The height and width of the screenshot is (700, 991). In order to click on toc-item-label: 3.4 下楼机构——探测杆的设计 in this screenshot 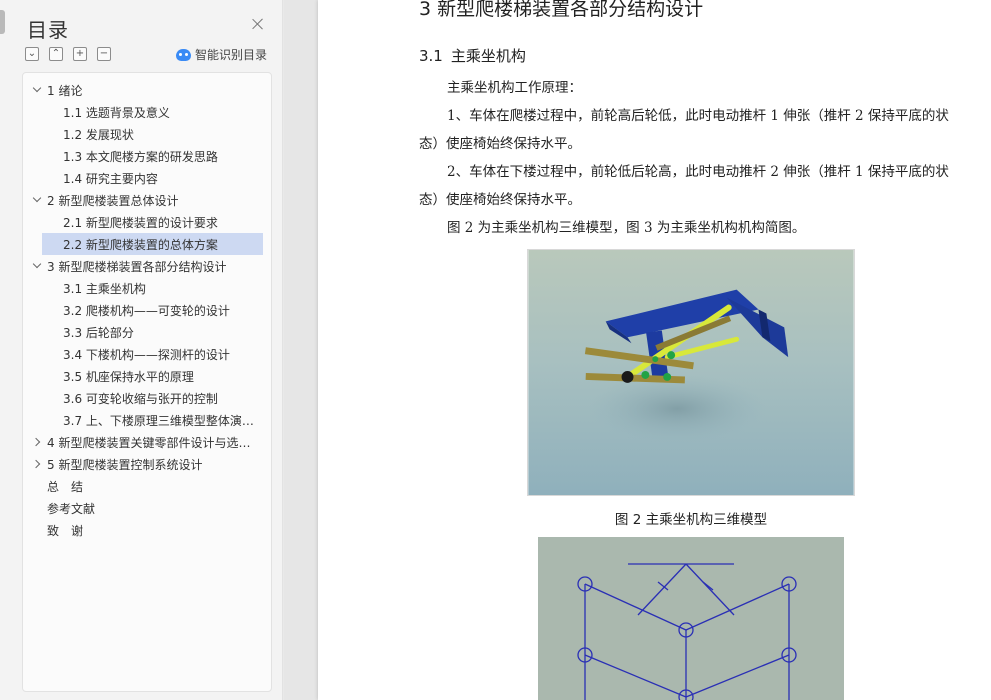, I will do `click(146, 354)`.